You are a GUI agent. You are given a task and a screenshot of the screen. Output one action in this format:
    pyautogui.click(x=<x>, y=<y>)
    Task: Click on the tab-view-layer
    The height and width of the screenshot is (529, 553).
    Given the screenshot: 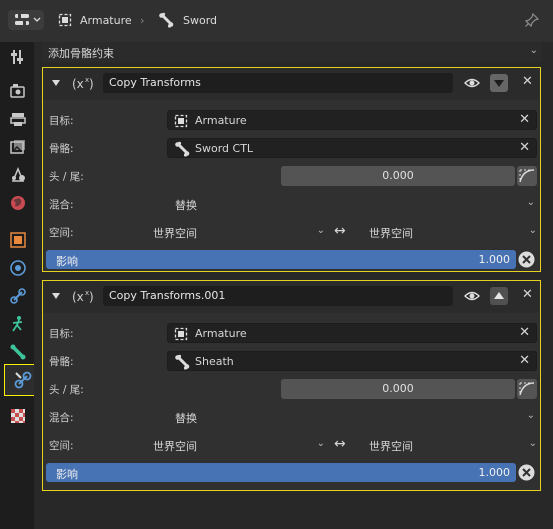 What is the action you would take?
    pyautogui.click(x=18, y=147)
    